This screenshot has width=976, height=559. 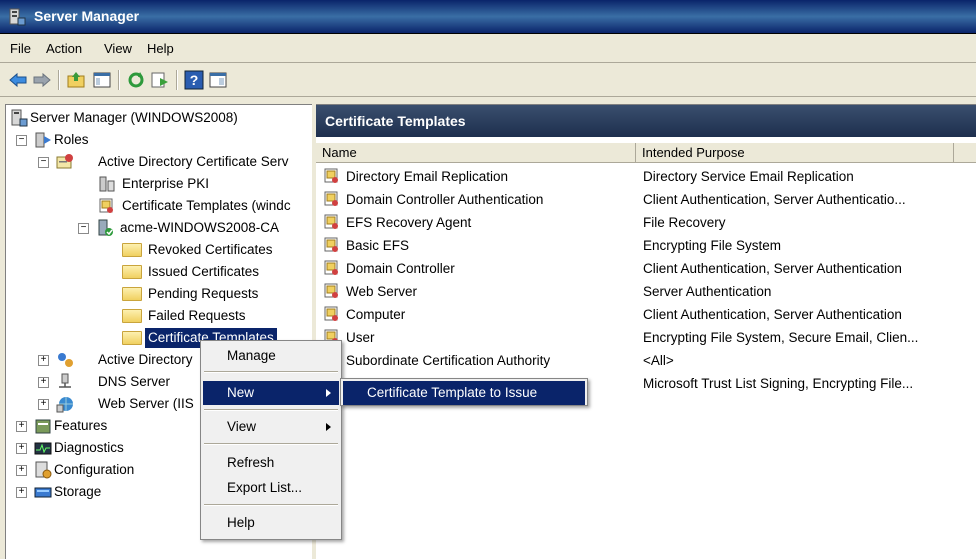 What do you see at coordinates (712, 245) in the screenshot?
I see `intended-purpose: Encrypting File System` at bounding box center [712, 245].